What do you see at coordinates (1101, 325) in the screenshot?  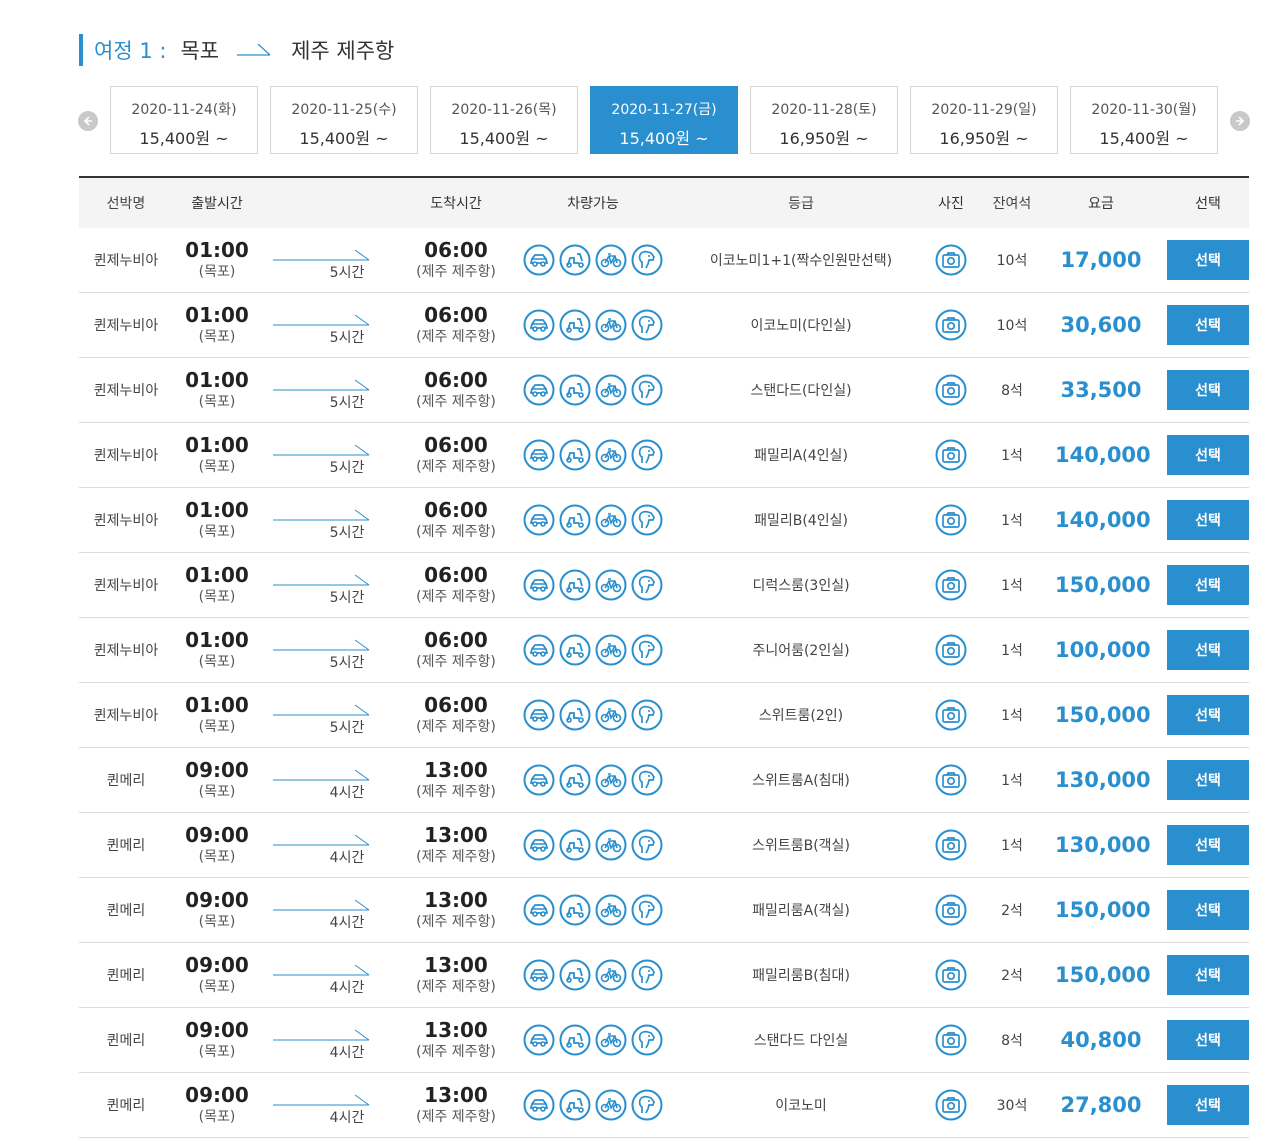 I see `fare: 30,600` at bounding box center [1101, 325].